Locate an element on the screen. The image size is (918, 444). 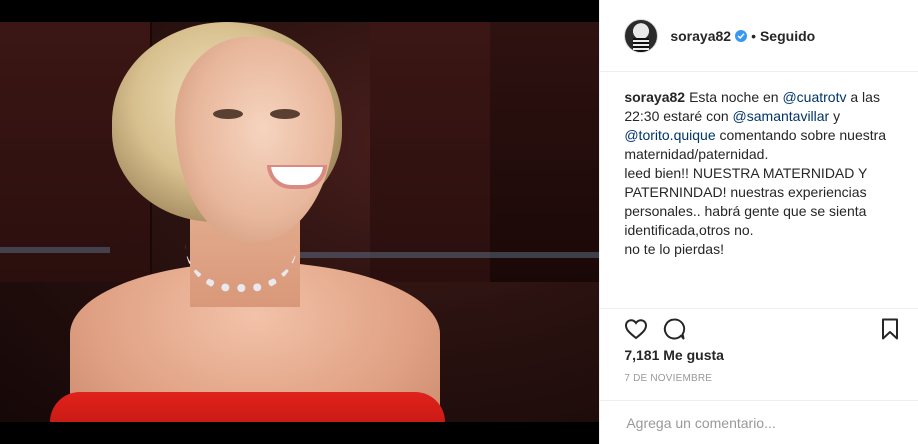
bookmark-icon is located at coordinates (890, 329).